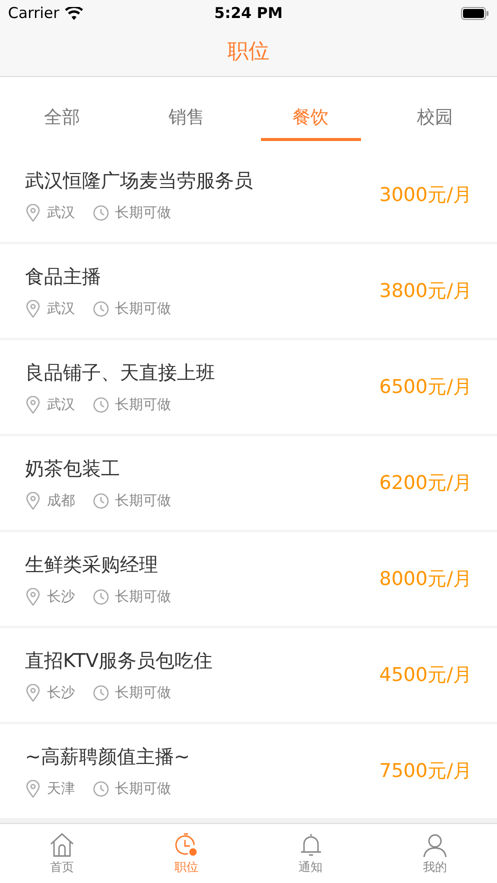 This screenshot has height=883, width=497. What do you see at coordinates (310, 109) in the screenshot?
I see `category-tab: 餐饮` at bounding box center [310, 109].